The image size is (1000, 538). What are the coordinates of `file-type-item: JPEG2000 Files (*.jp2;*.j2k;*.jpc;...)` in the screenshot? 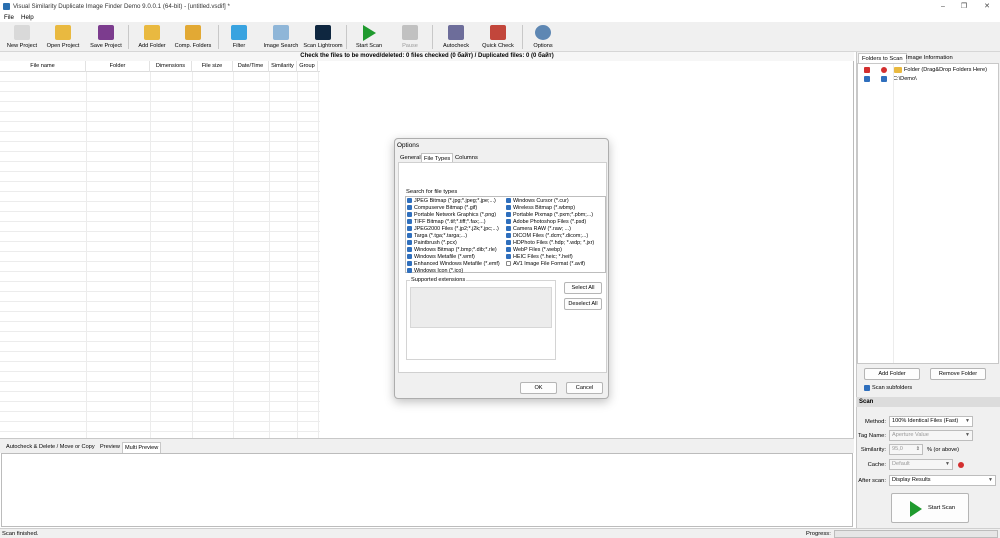 It's located at (453, 229).